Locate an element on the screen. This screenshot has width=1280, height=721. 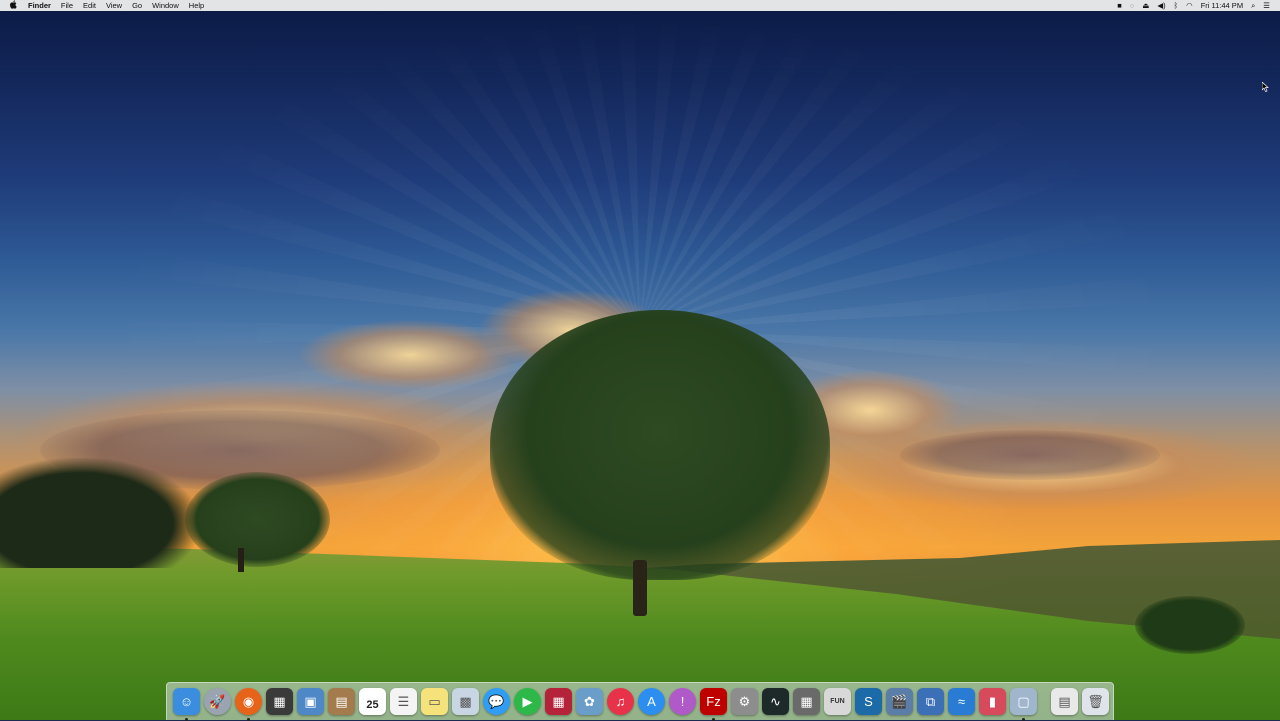
itunes-icon: ♫ is located at coordinates (620, 701).